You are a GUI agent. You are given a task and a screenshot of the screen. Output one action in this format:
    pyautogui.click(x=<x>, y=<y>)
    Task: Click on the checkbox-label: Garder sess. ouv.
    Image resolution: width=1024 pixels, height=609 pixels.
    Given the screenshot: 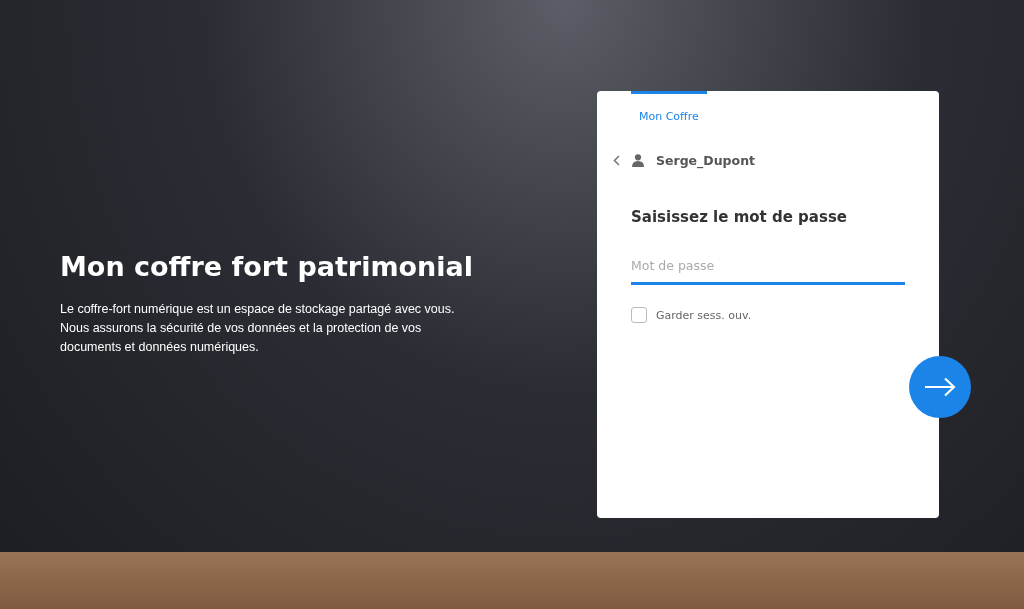 What is the action you would take?
    pyautogui.click(x=704, y=315)
    